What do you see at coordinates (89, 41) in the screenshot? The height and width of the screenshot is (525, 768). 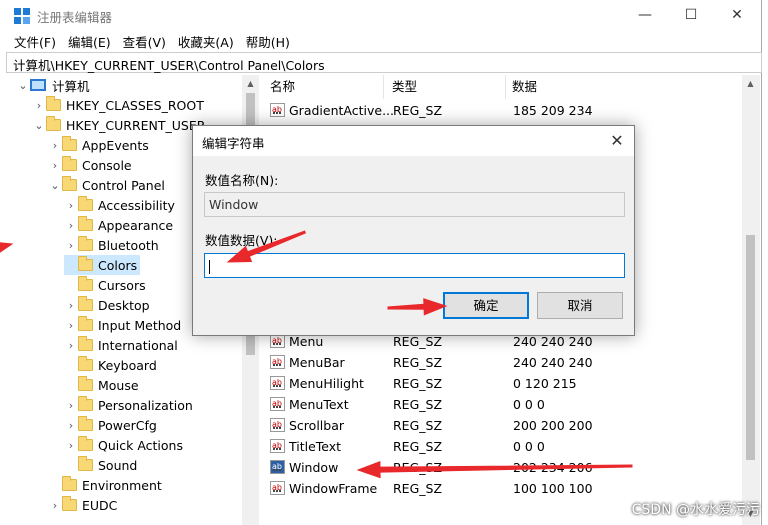 I see `menu-edit: 编辑(E)` at bounding box center [89, 41].